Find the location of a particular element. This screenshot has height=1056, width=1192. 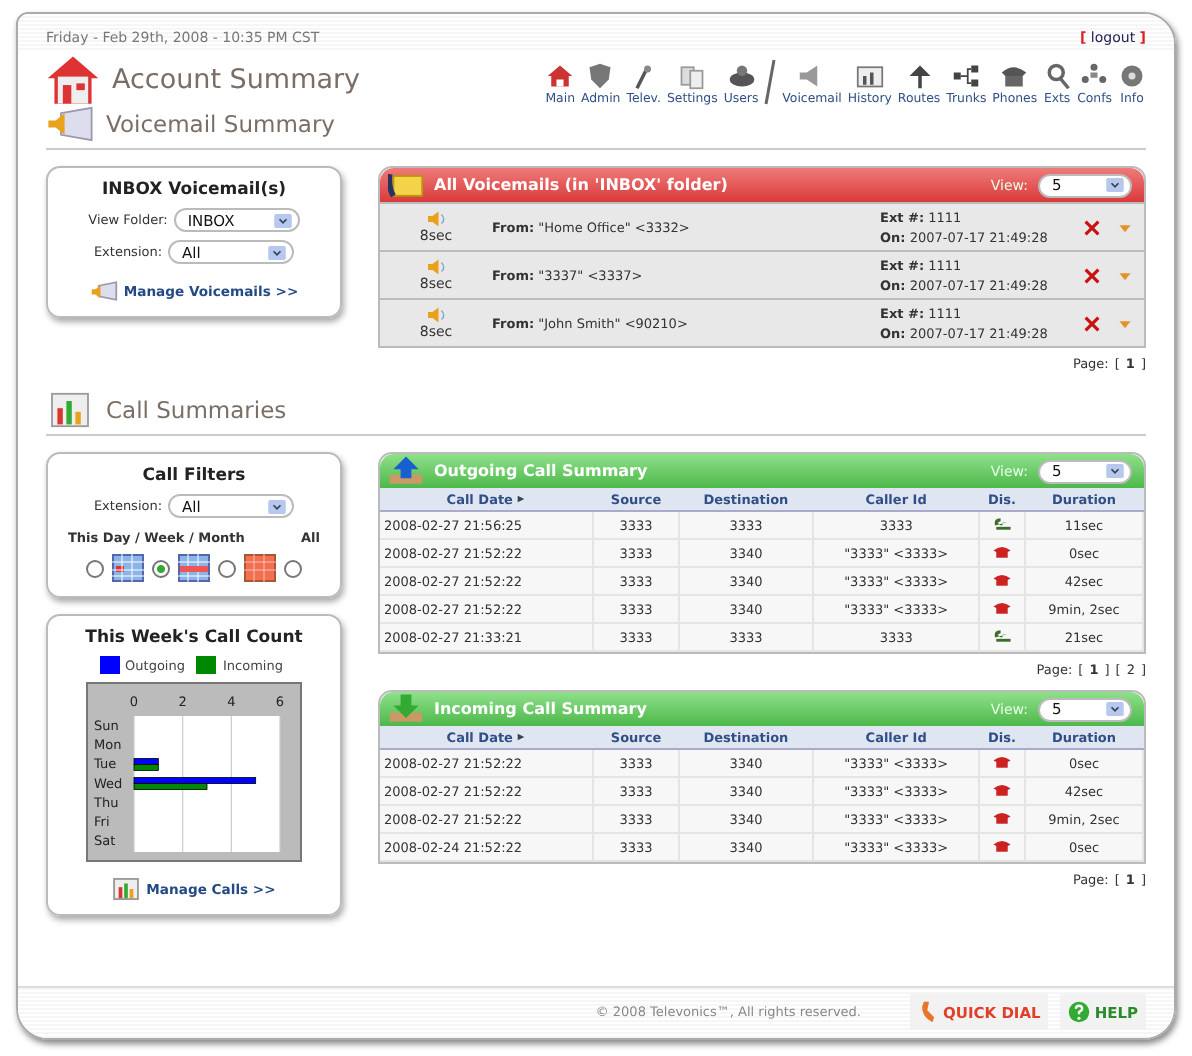

cards-icon is located at coordinates (692, 76).